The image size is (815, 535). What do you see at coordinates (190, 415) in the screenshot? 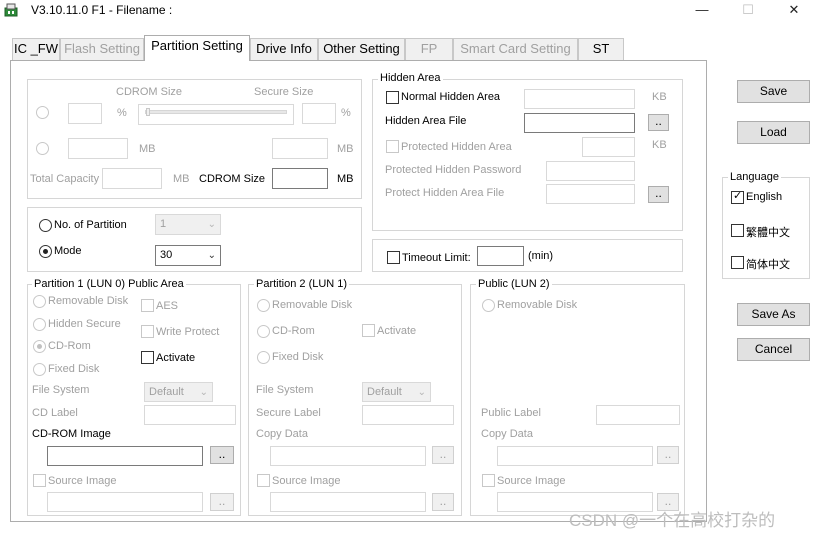
I see `p1-cd-label-input` at bounding box center [190, 415].